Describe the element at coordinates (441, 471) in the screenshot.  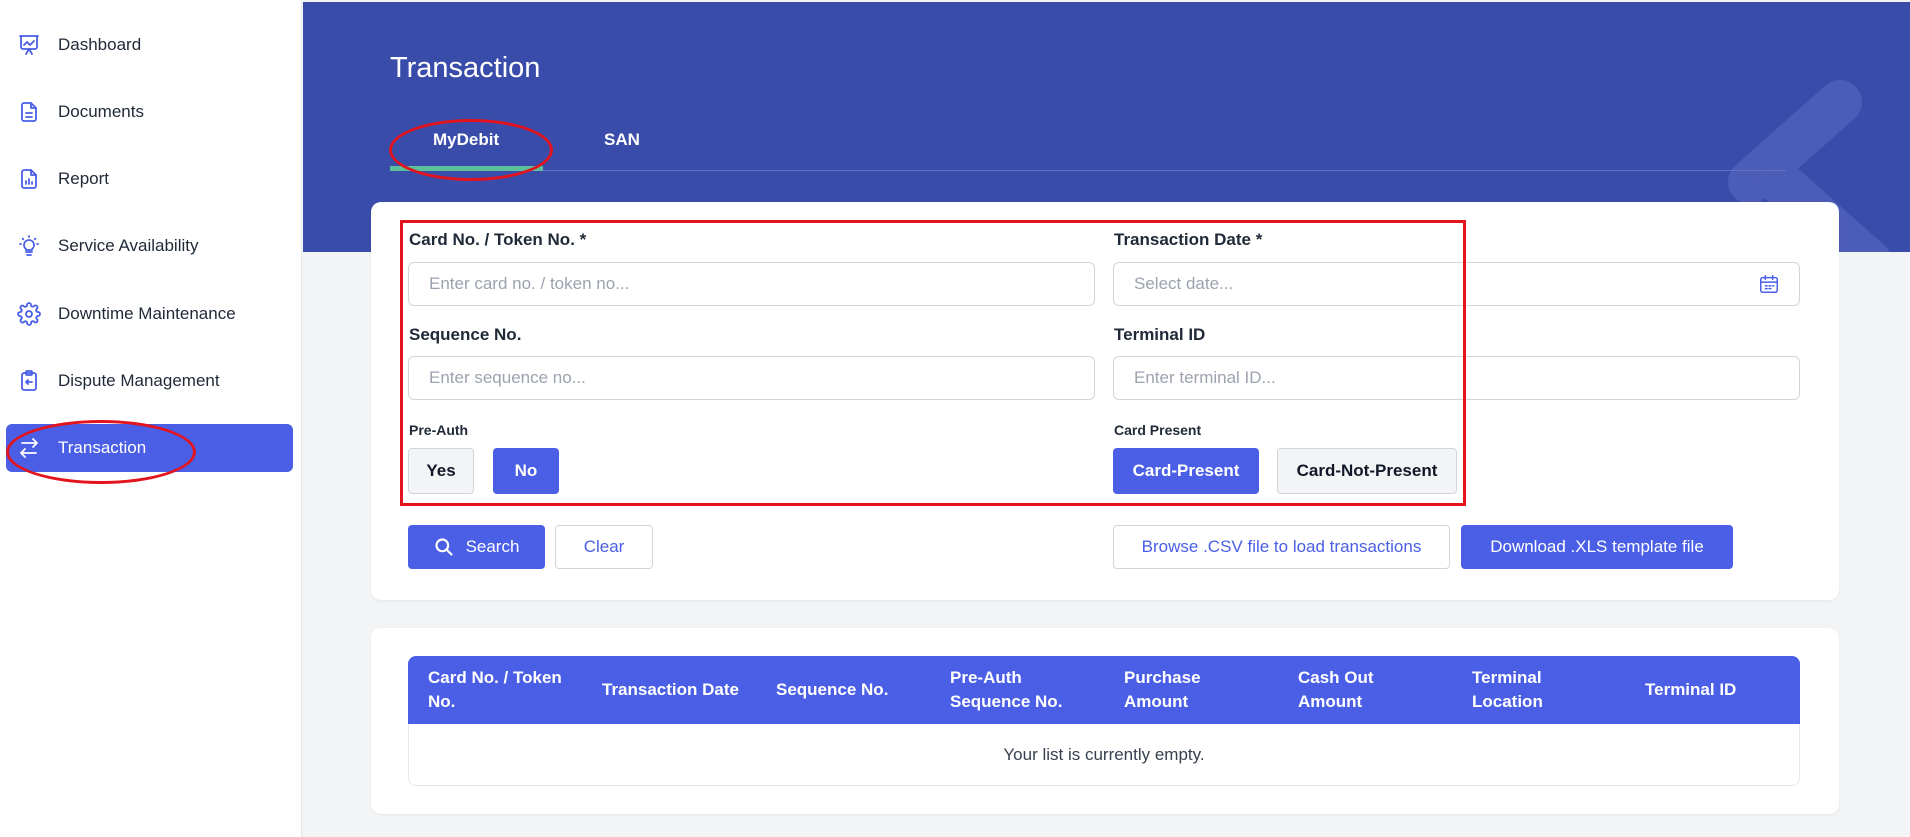
I see `pre-auth-yes-button: Yes` at that location.